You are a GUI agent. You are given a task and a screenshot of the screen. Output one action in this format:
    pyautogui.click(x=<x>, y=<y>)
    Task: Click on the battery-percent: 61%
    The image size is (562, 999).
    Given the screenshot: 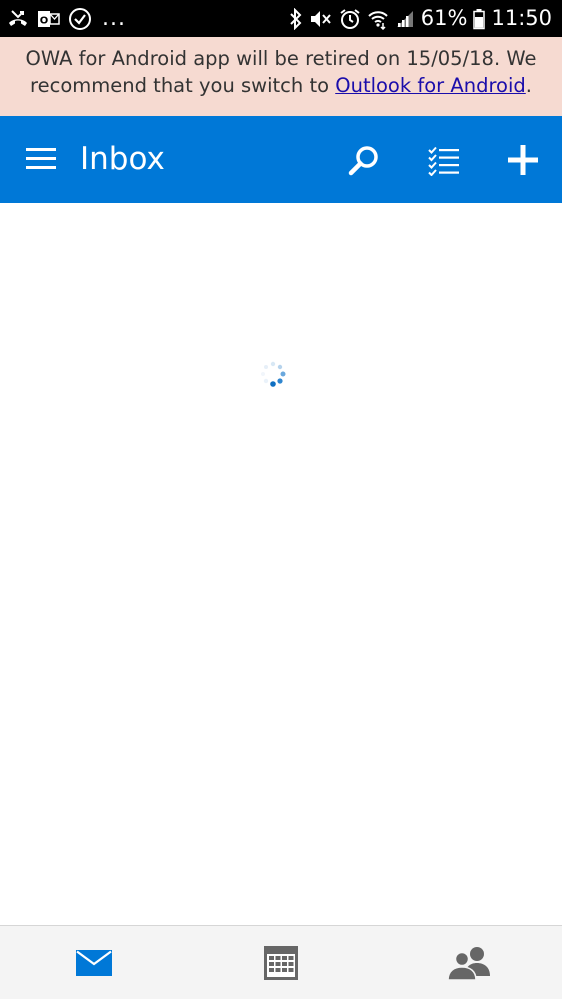 What is the action you would take?
    pyautogui.click(x=444, y=18)
    